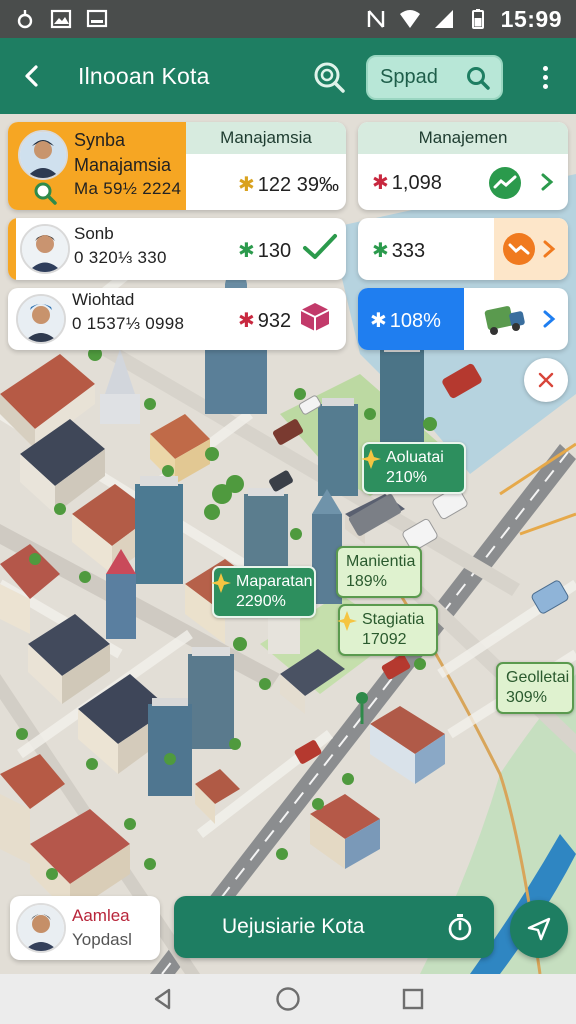 The height and width of the screenshot is (1024, 576). Describe the element at coordinates (415, 321) in the screenshot. I see `management-value: 108%` at that location.